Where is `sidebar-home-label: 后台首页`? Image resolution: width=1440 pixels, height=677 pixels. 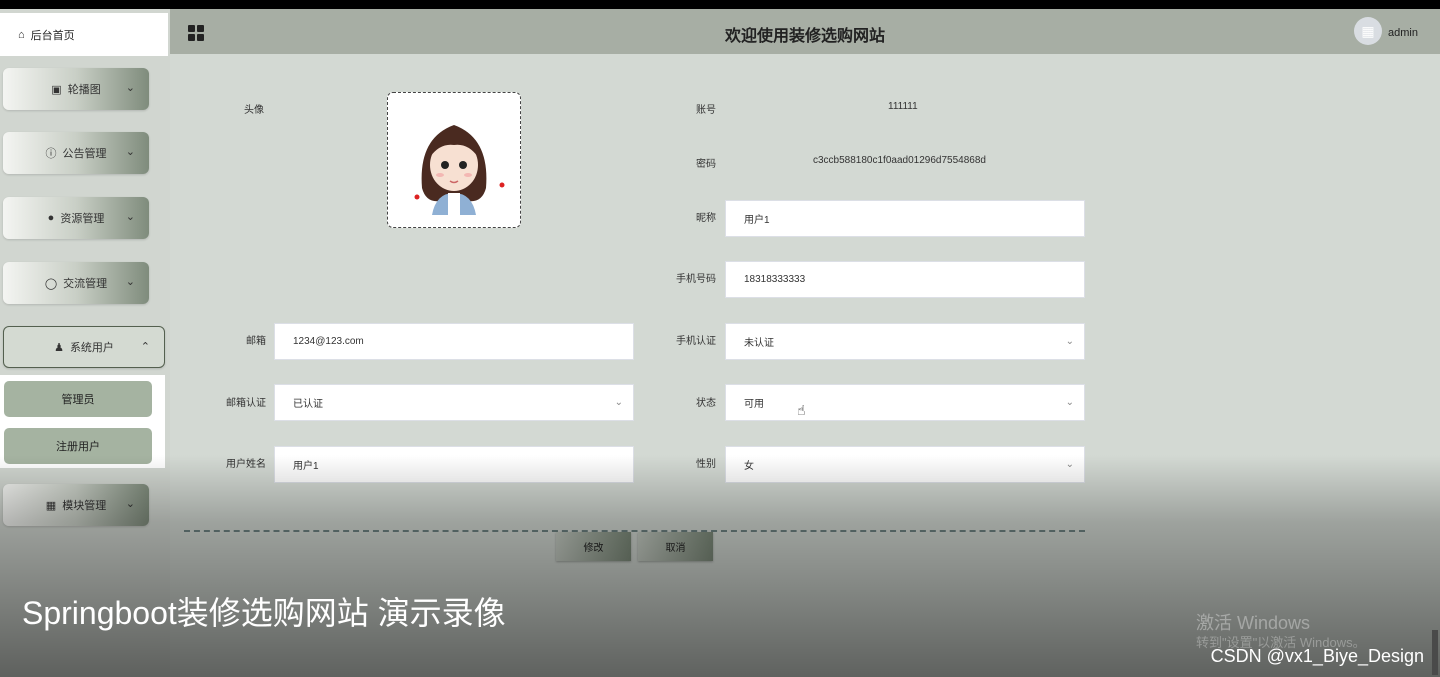 sidebar-home-label: 后台首页 is located at coordinates (52, 35).